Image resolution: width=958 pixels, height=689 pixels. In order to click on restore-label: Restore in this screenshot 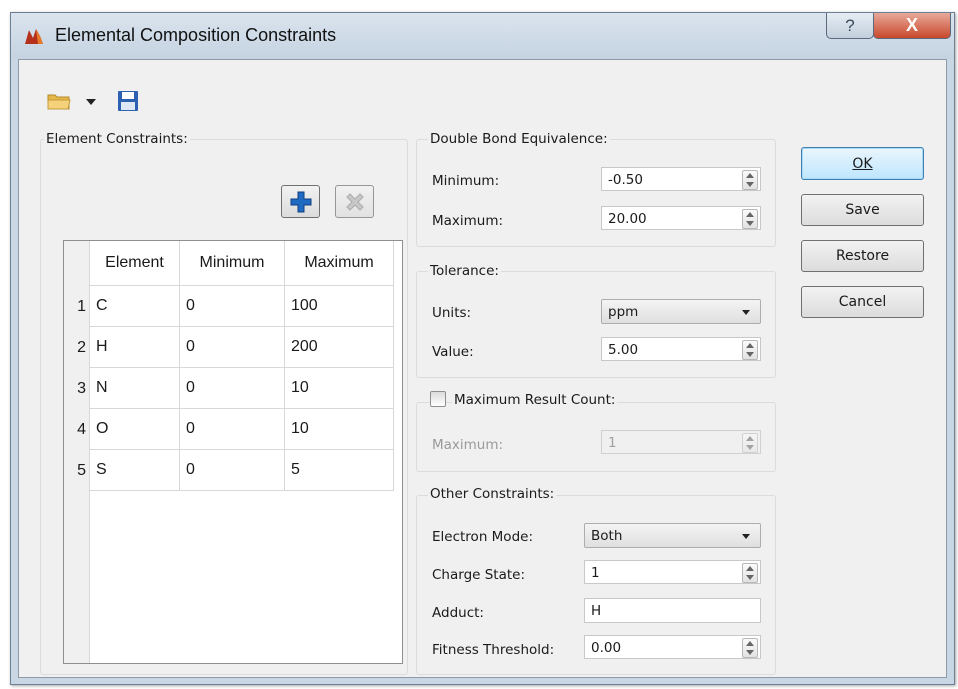, I will do `click(862, 256)`.